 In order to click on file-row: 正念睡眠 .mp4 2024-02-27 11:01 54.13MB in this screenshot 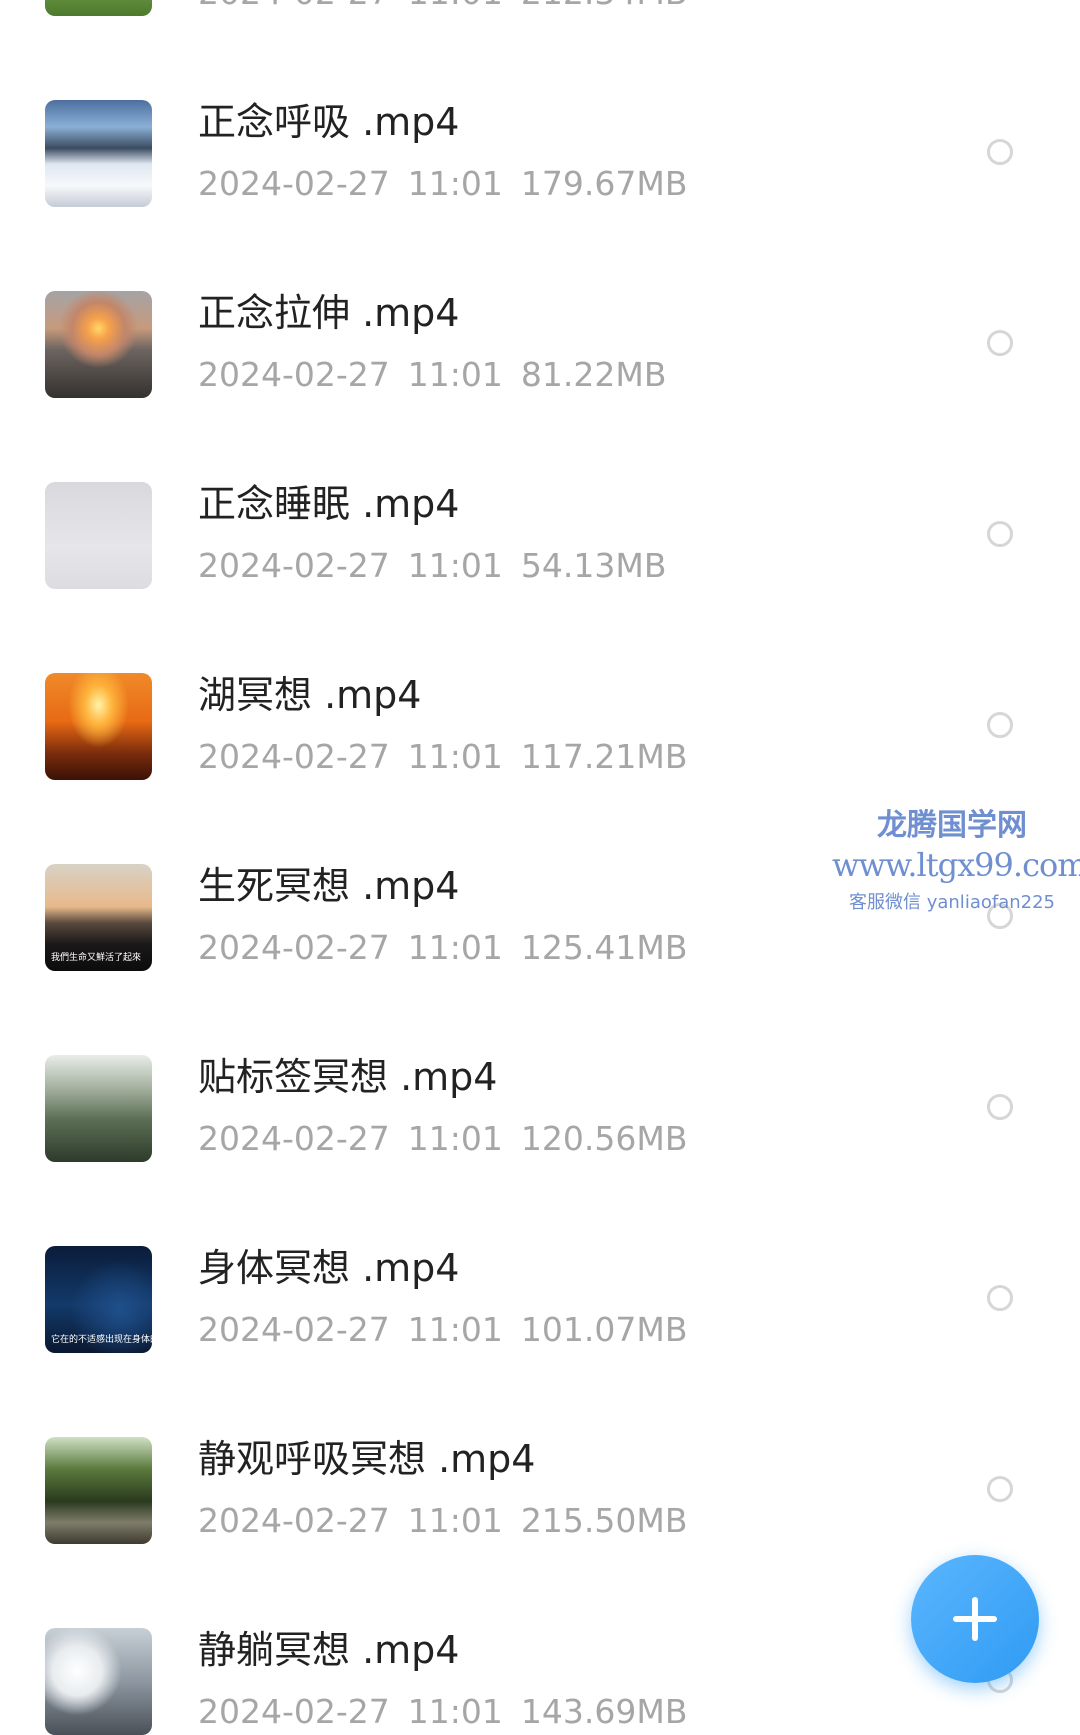, I will do `click(540, 485)`.